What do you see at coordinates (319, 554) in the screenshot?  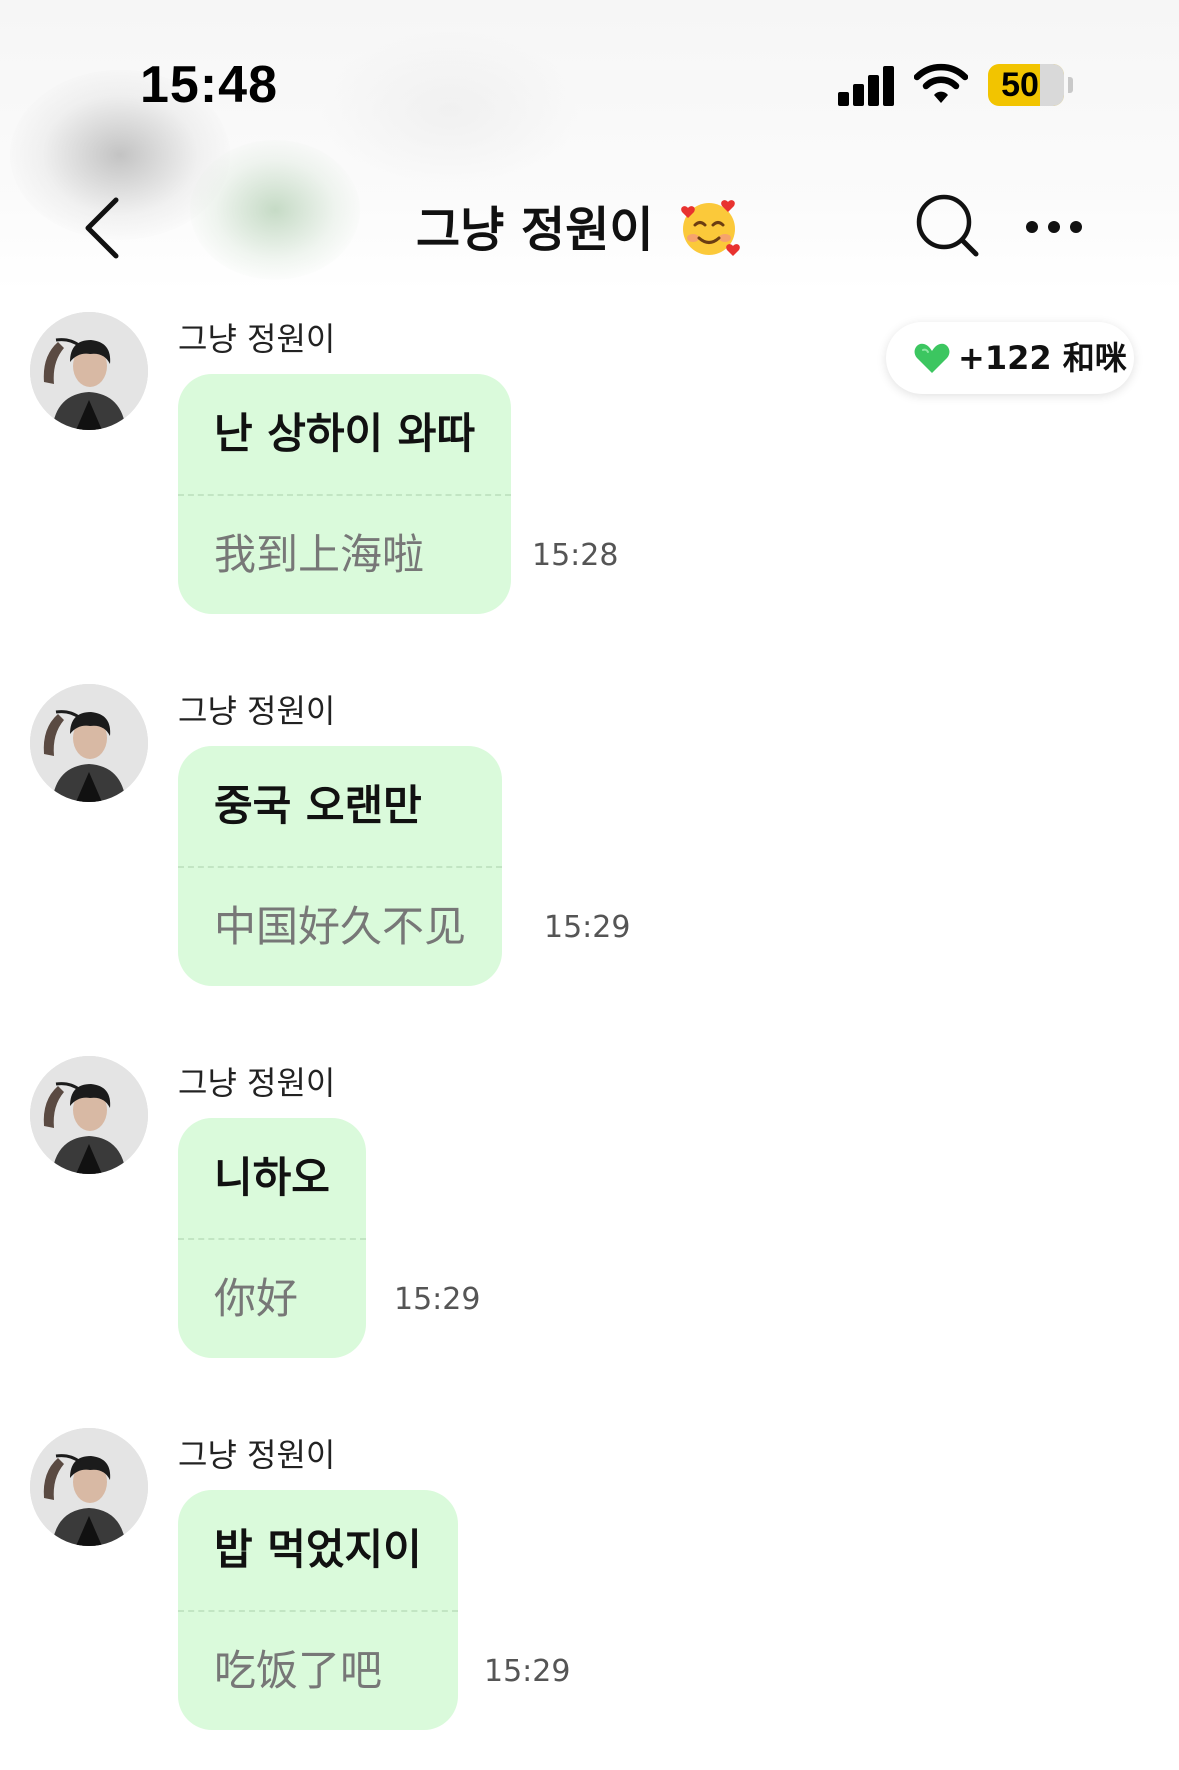 I see `message-translation-text: 我到上海啦` at bounding box center [319, 554].